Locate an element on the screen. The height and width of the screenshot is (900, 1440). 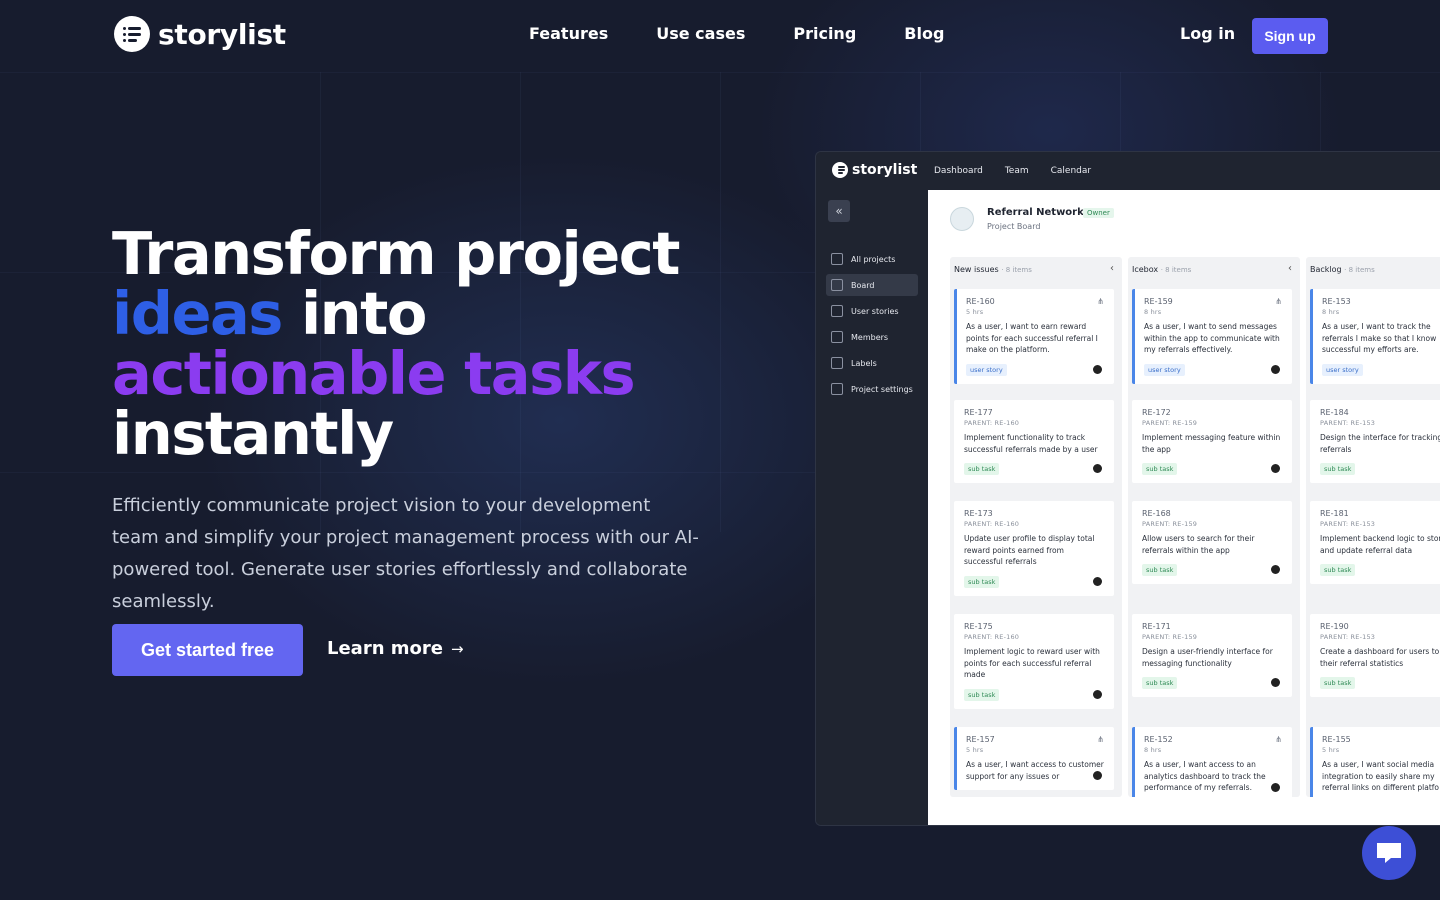
column-name: Backlog is located at coordinates (1326, 269).